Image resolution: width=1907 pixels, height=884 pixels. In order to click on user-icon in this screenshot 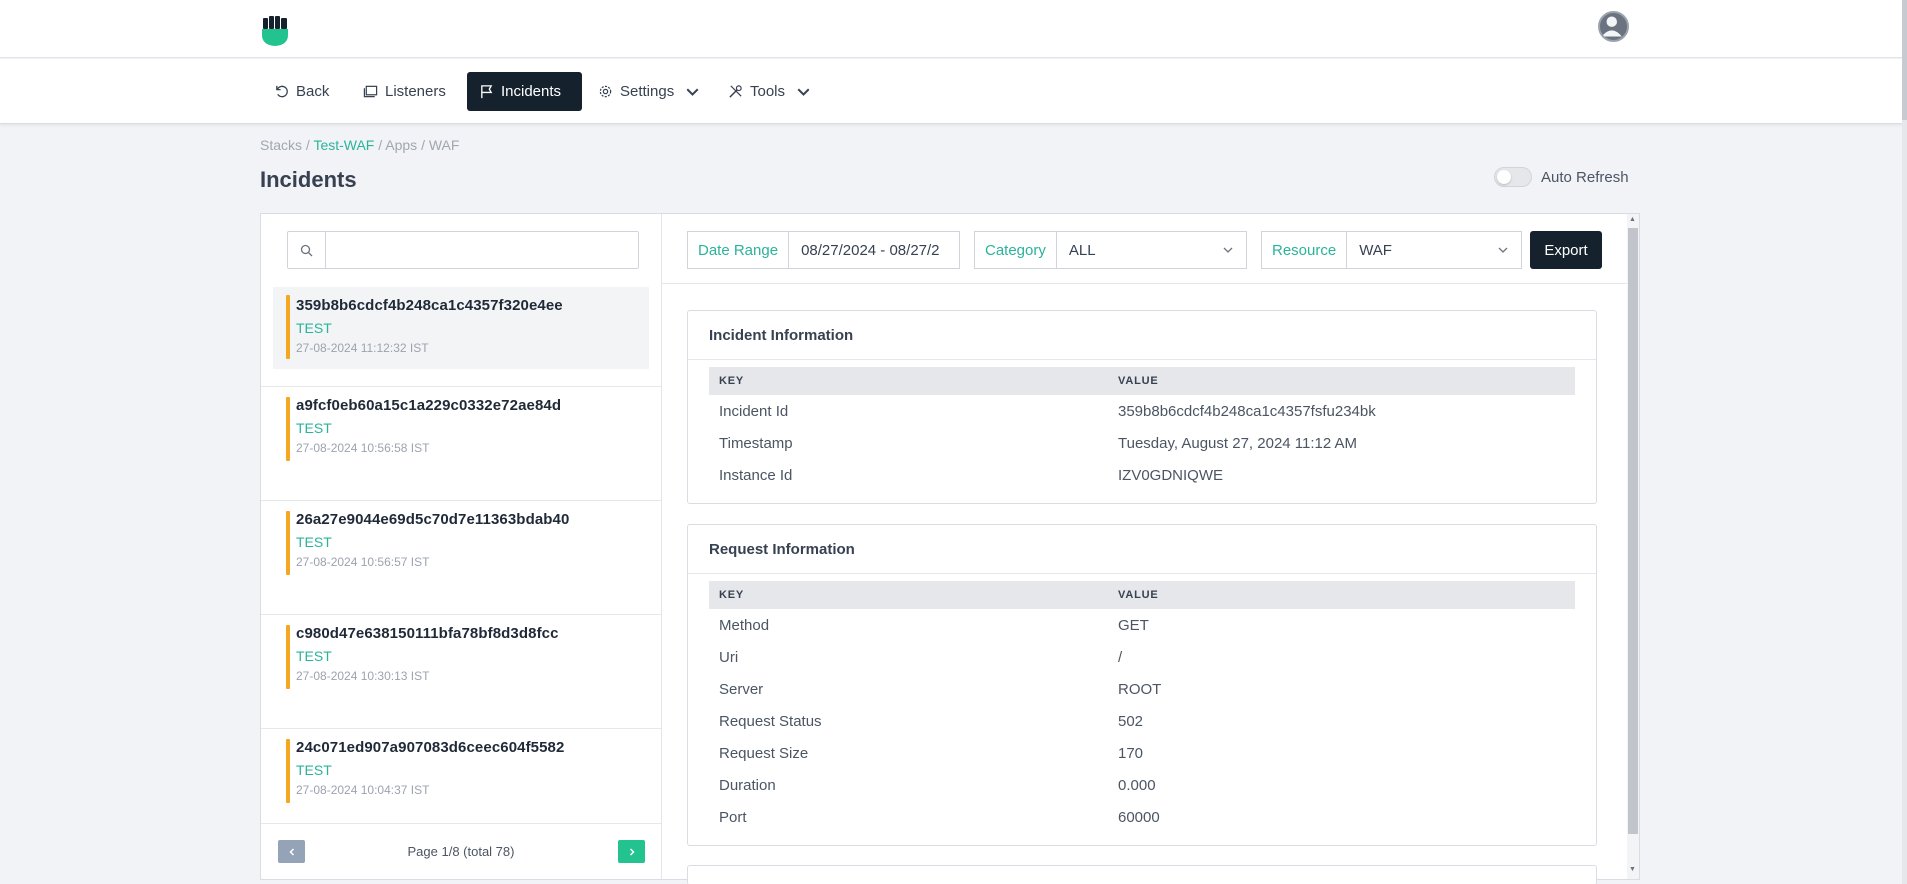, I will do `click(1611, 26)`.